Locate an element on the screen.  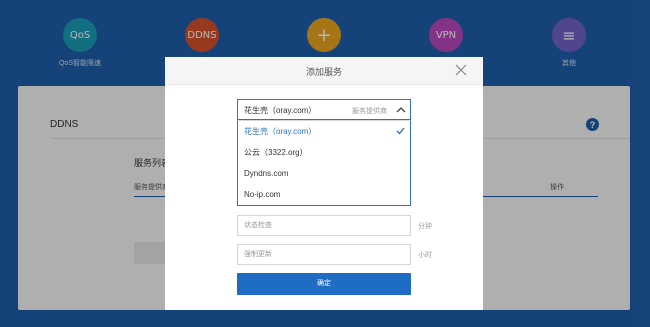
modal-title: 添加服务 is located at coordinates (323, 72).